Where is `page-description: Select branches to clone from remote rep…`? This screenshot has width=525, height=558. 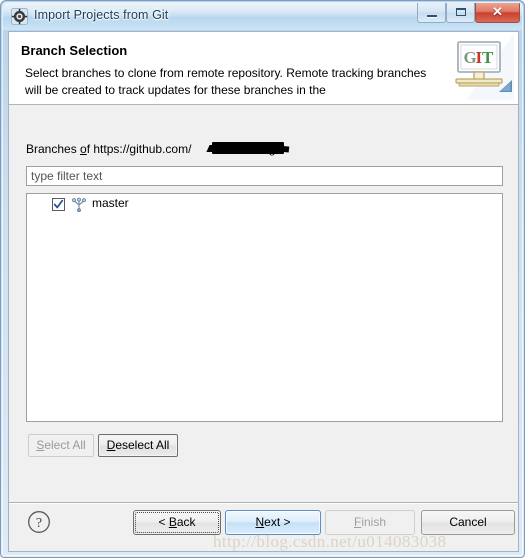 page-description: Select branches to clone from remote rep… is located at coordinates (226, 81).